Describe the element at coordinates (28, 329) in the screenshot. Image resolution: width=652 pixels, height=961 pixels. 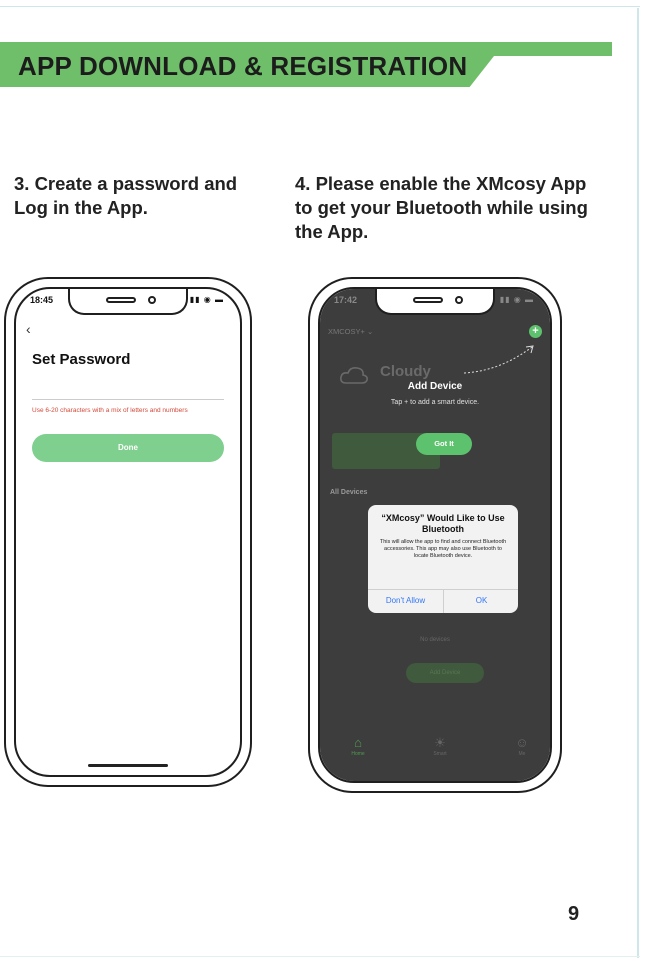
I see `back-chevron-icon: ‹` at that location.